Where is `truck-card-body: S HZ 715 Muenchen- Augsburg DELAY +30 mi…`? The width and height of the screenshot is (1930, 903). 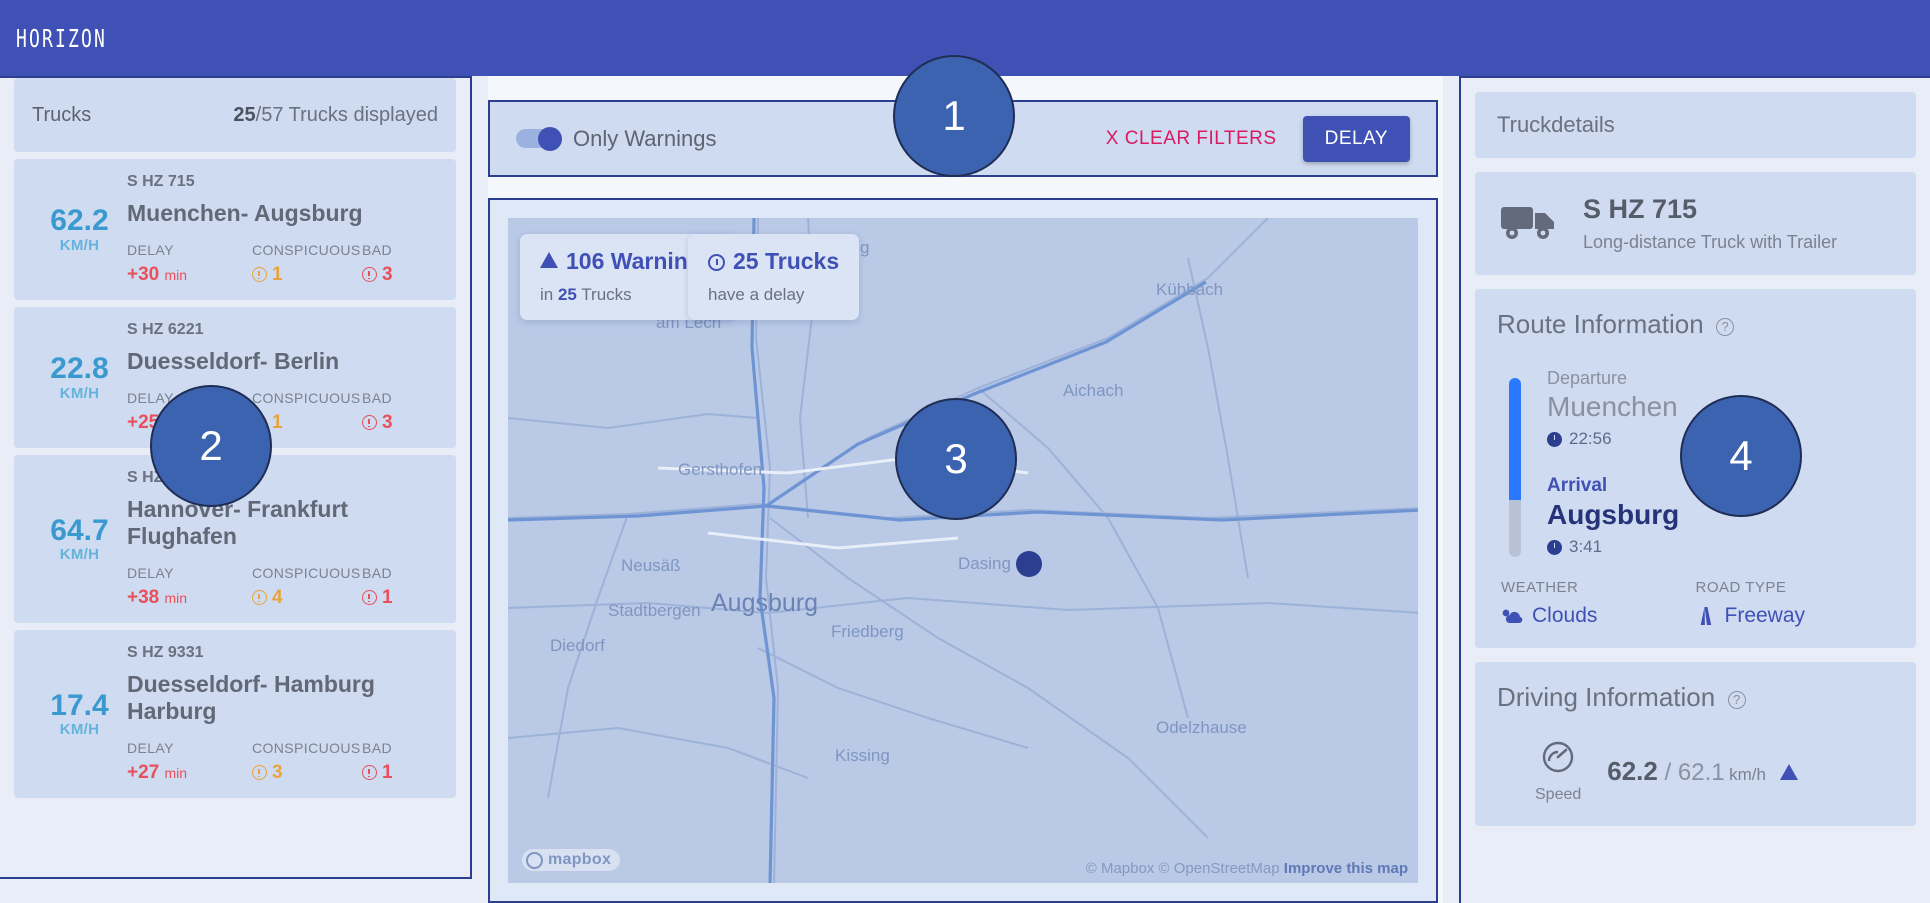 truck-card-body: S HZ 715 Muenchen- Augsburg DELAY +30 mi… is located at coordinates (289, 229).